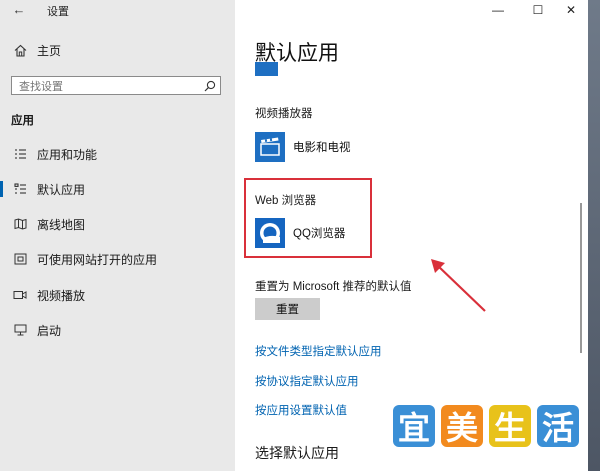 The image size is (600, 471). What do you see at coordinates (49, 50) in the screenshot?
I see `home-label: 主页` at bounding box center [49, 50].